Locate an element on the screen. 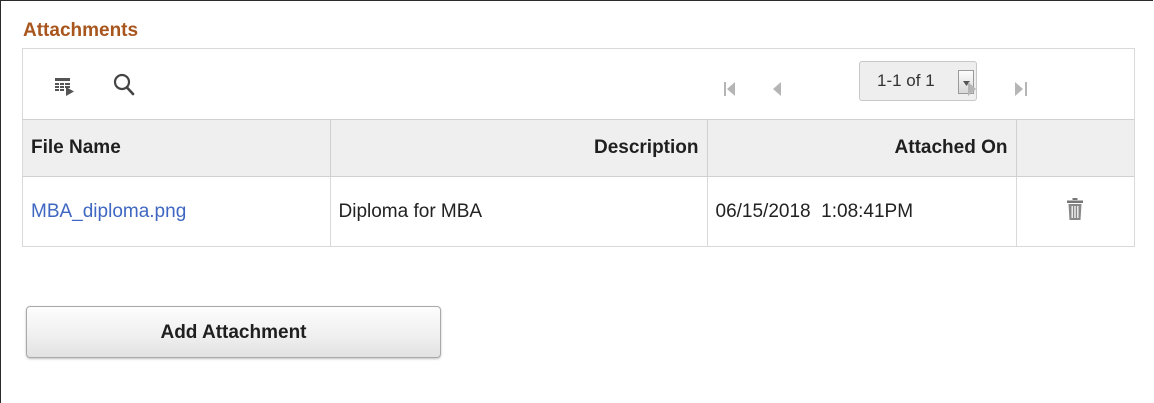  page-range-select: 1-1 of 1 is located at coordinates (918, 81).